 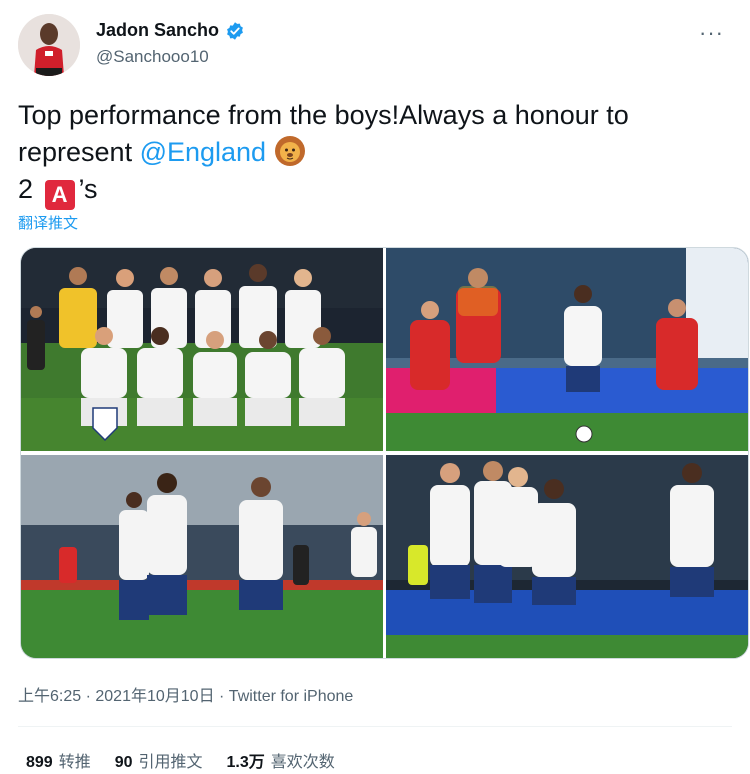 I want to click on retweets-stat: 899 转推, so click(x=58, y=760).